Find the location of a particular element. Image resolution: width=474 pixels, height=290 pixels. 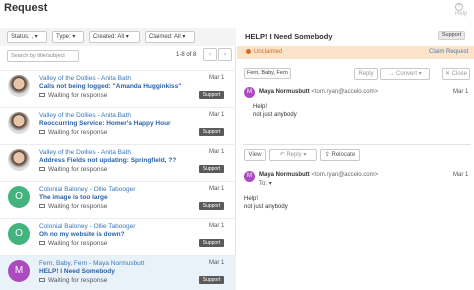

message-reply-button: ↶ Reply ▾ is located at coordinates (293, 155).